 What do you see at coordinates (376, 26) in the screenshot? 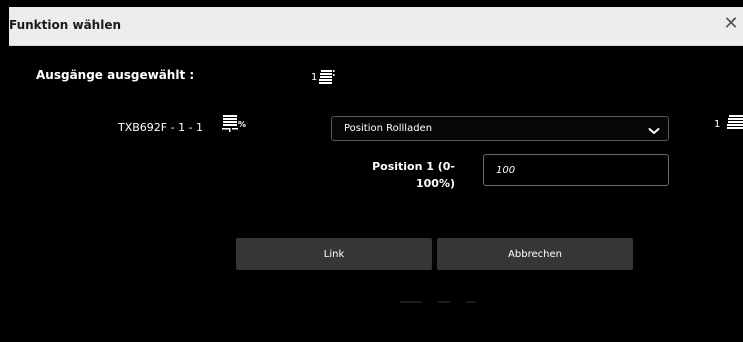
I see `dialog-titlebar: Funktion wählen ✕` at bounding box center [376, 26].